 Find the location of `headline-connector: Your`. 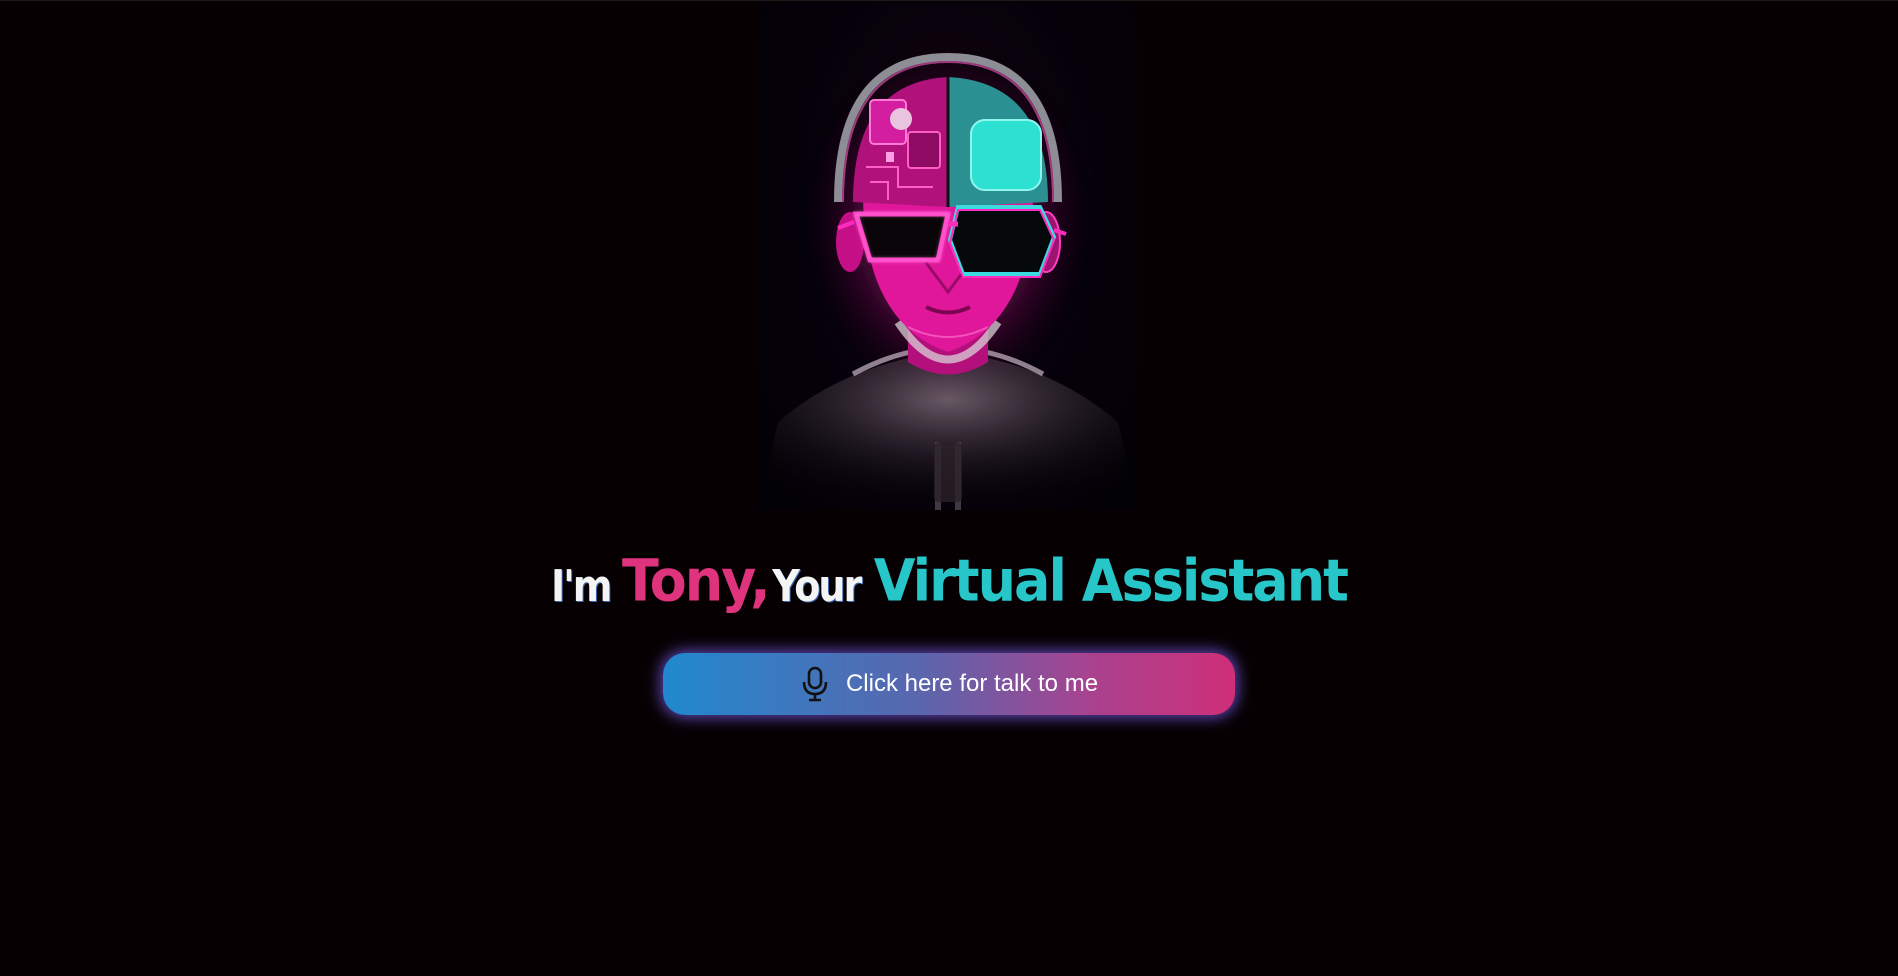

headline-connector: Your is located at coordinates (817, 586).